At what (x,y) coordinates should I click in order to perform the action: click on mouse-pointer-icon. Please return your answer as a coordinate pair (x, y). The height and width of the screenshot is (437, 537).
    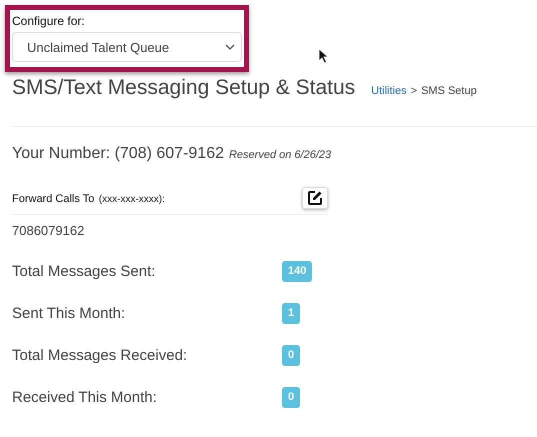
    Looking at the image, I should click on (323, 56).